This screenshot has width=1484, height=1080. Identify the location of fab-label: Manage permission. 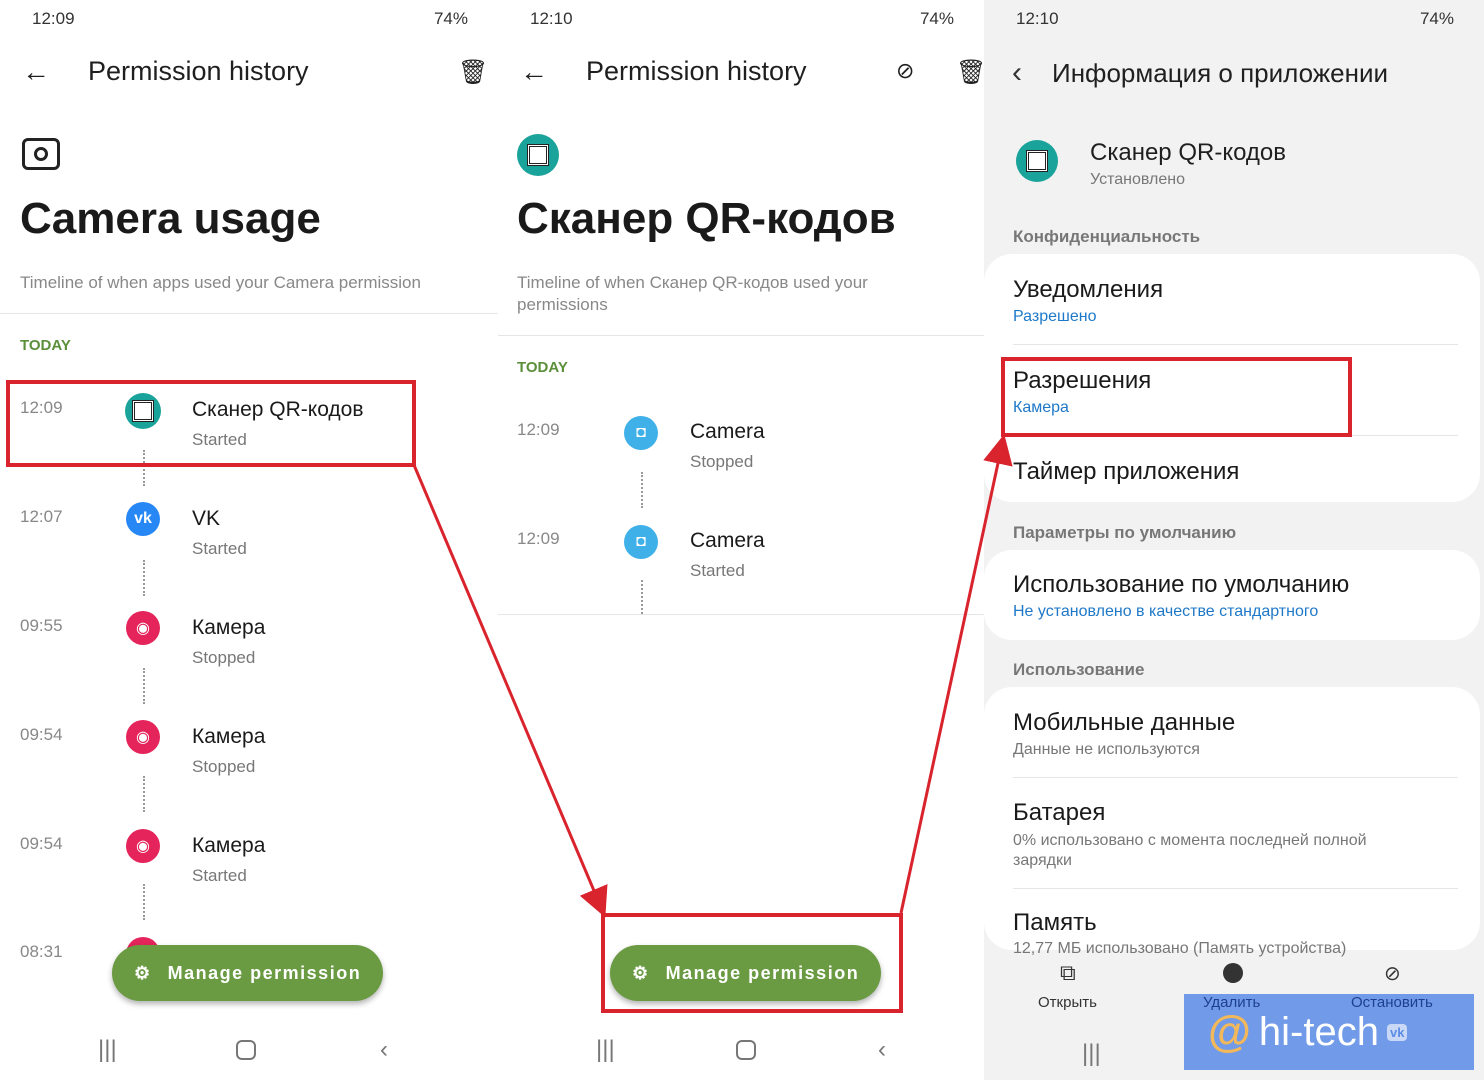
(264, 972).